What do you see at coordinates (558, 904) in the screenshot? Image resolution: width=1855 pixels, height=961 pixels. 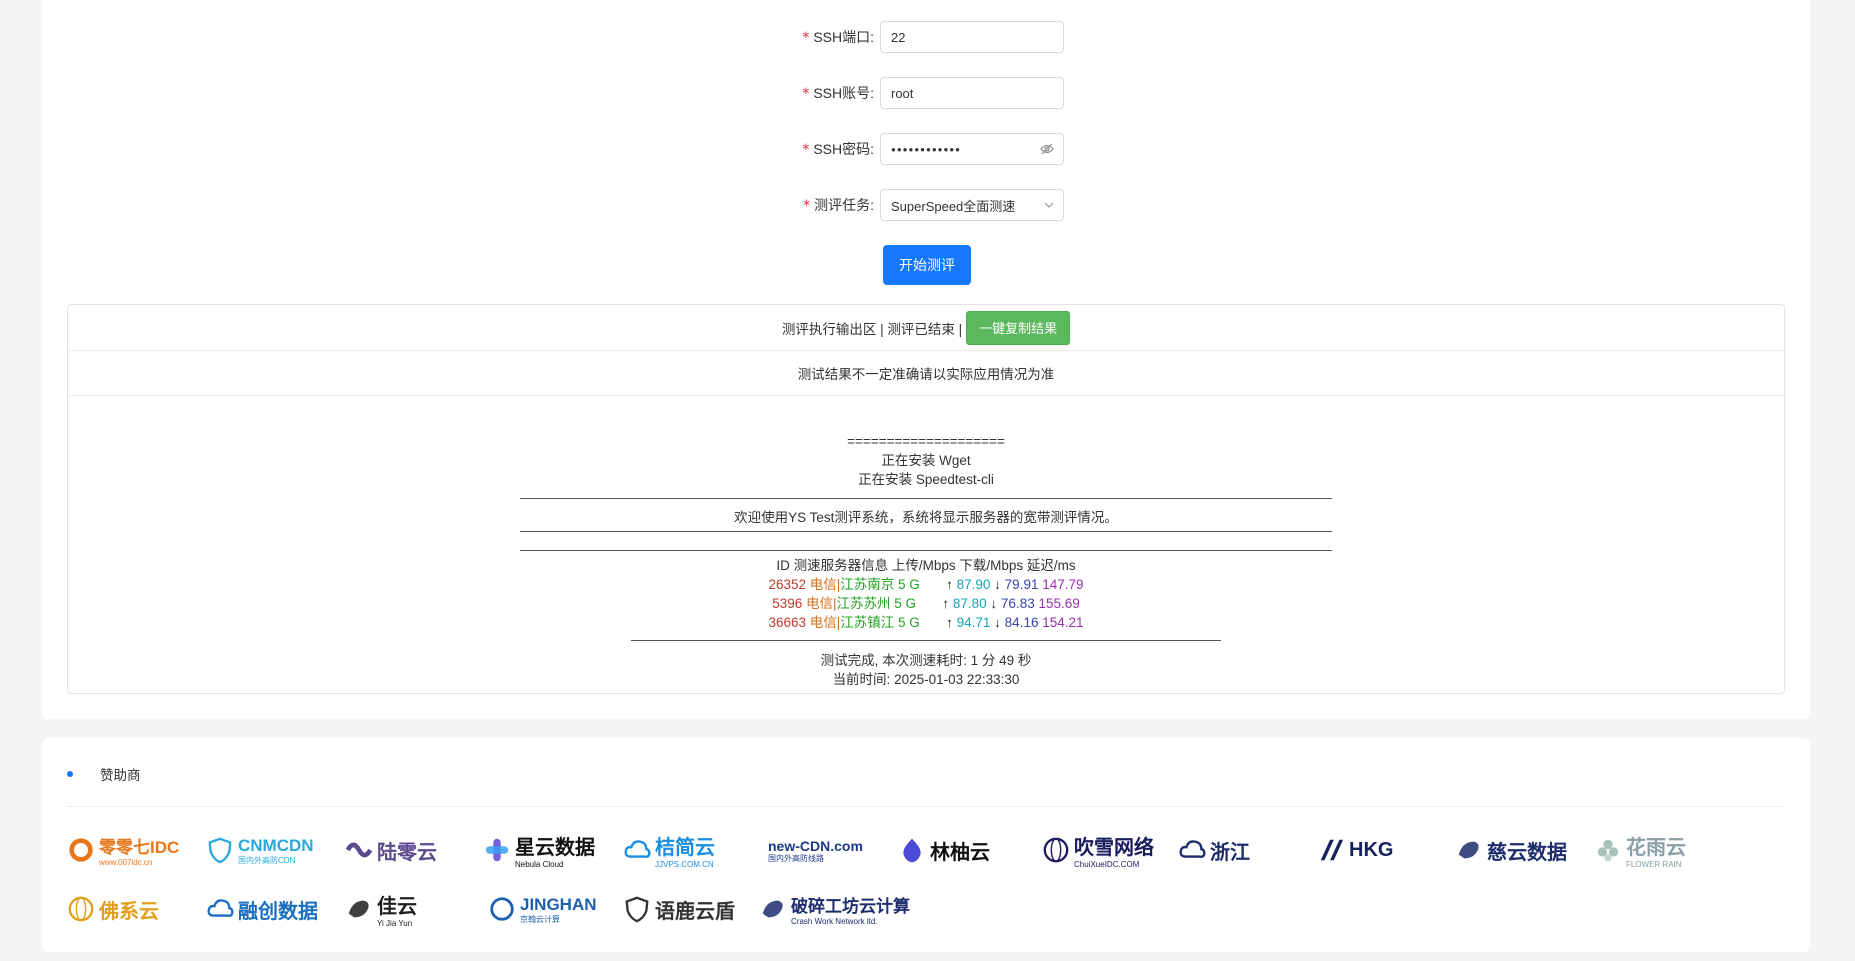 I see `sponsor-logo-name: JINGHAN` at bounding box center [558, 904].